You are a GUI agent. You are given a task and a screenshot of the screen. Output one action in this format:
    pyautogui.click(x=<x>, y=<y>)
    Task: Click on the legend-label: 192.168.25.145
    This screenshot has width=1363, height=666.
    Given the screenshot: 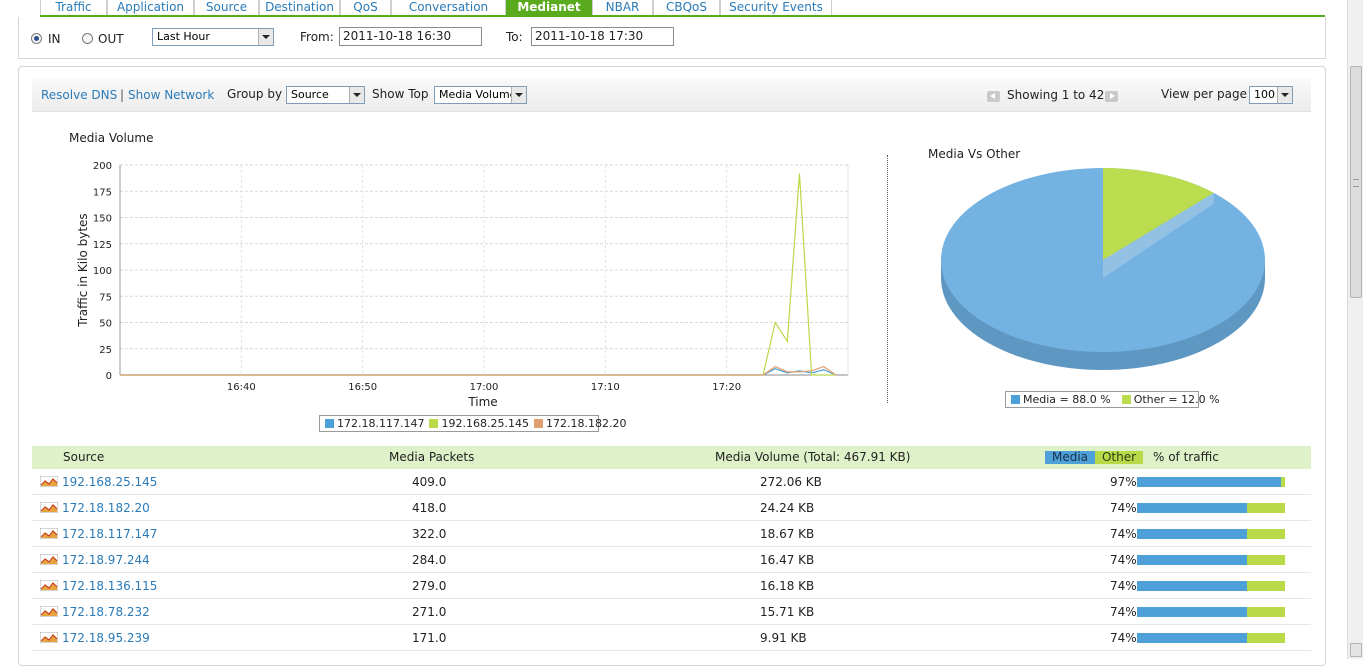 What is the action you would take?
    pyautogui.click(x=485, y=423)
    